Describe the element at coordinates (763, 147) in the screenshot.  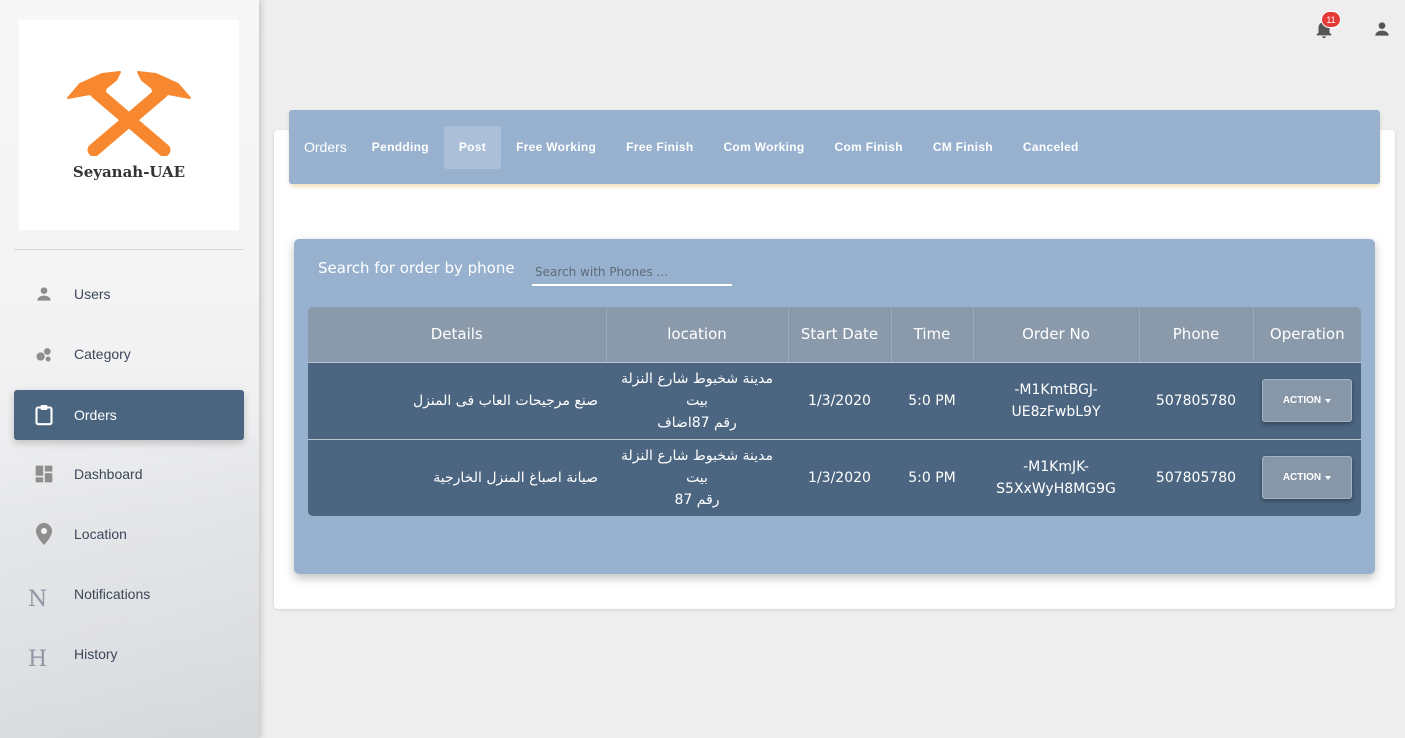
I see `tab-com-working: Com Working` at that location.